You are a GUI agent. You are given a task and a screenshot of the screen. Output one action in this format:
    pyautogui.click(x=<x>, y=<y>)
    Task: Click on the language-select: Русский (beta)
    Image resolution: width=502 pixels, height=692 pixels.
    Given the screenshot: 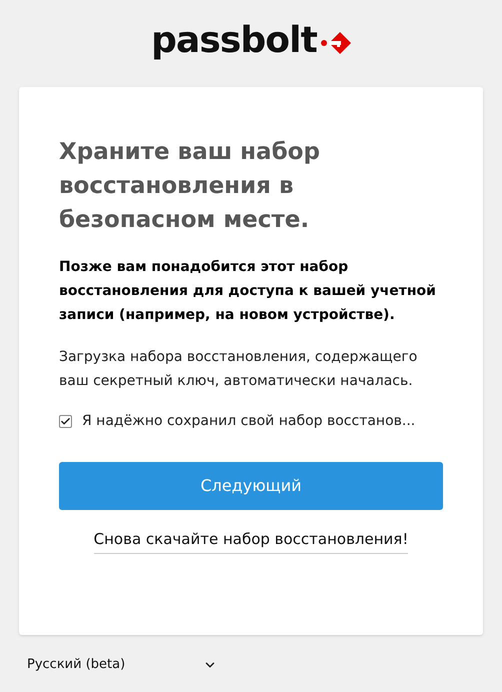 What is the action you would take?
    pyautogui.click(x=122, y=664)
    